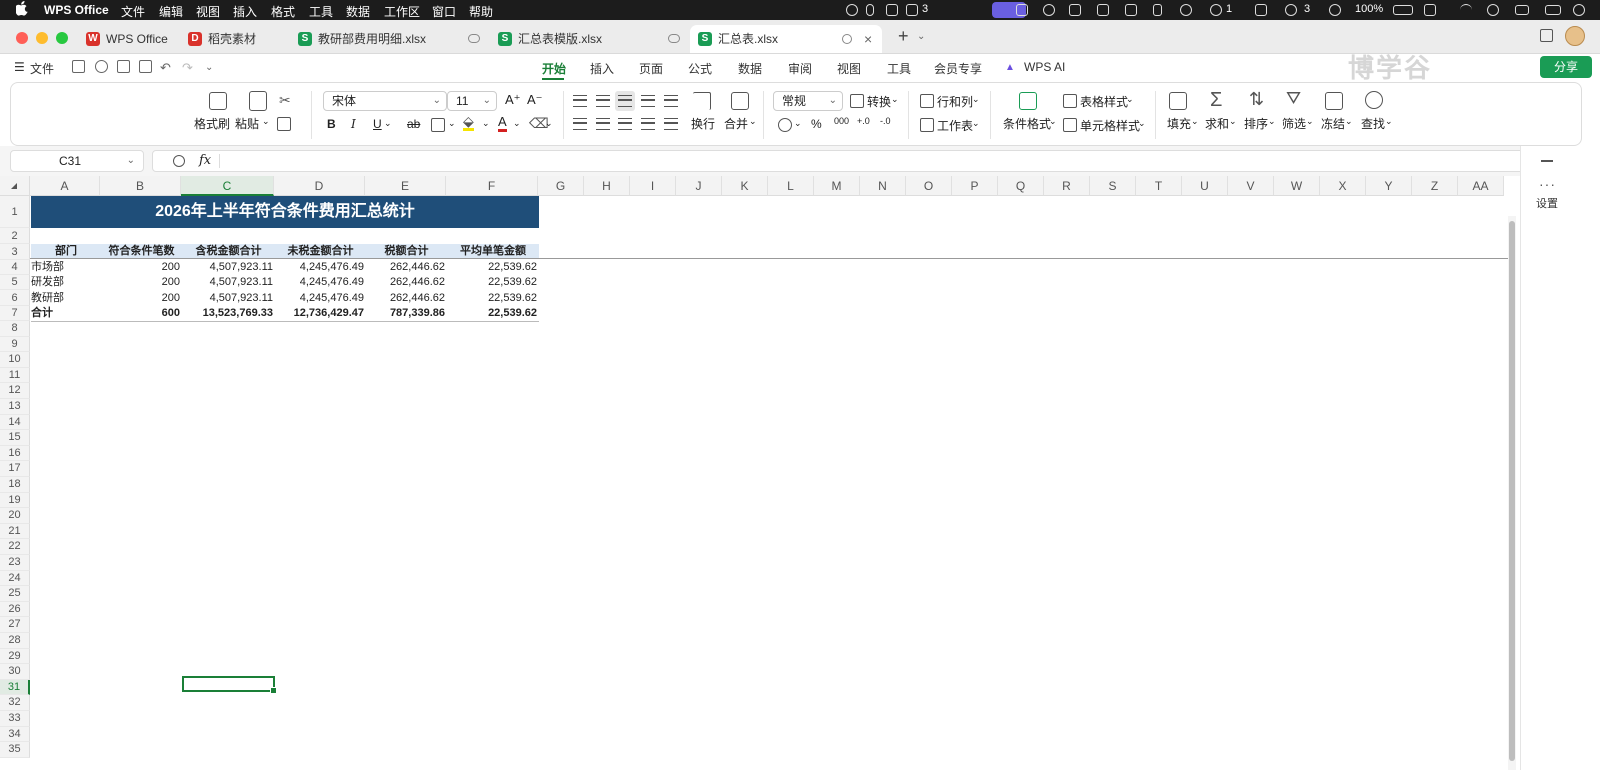 The image size is (1600, 770). I want to click on cell-tax-included: 4,507,923.11, so click(228, 267).